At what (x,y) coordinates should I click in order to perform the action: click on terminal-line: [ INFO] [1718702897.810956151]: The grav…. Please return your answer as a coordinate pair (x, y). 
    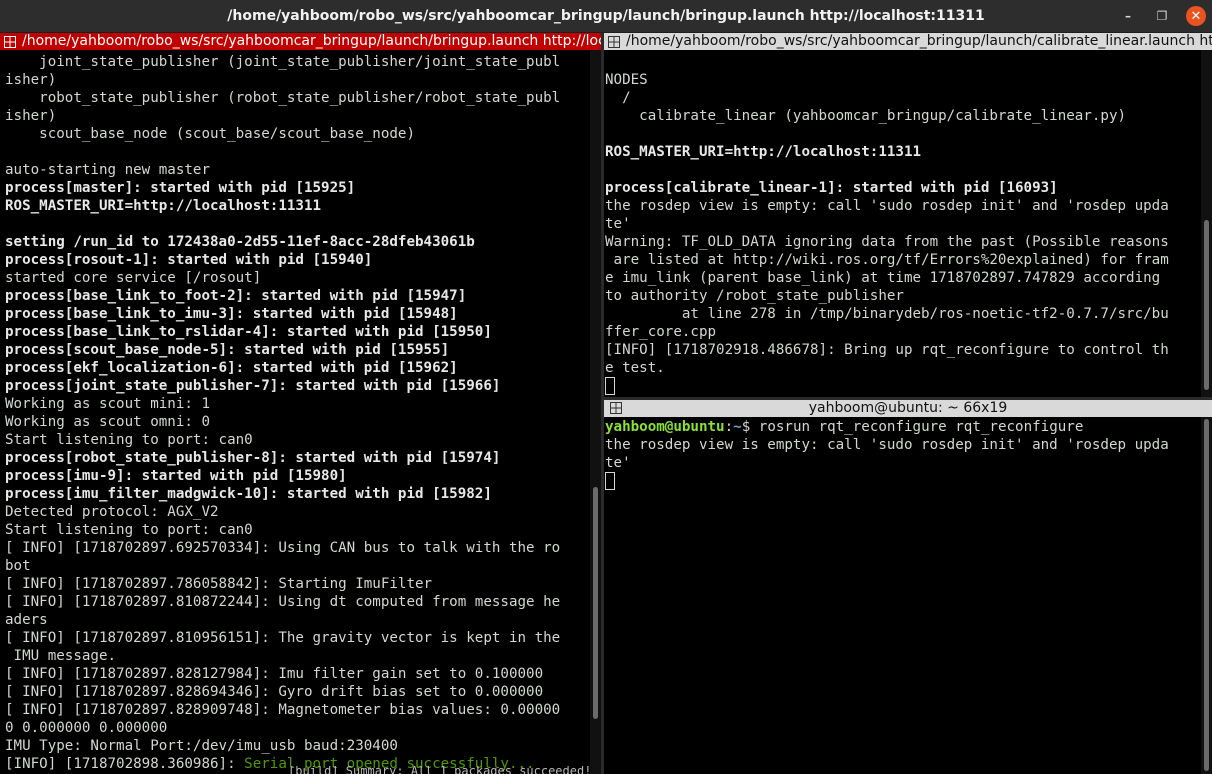
    Looking at the image, I should click on (283, 638).